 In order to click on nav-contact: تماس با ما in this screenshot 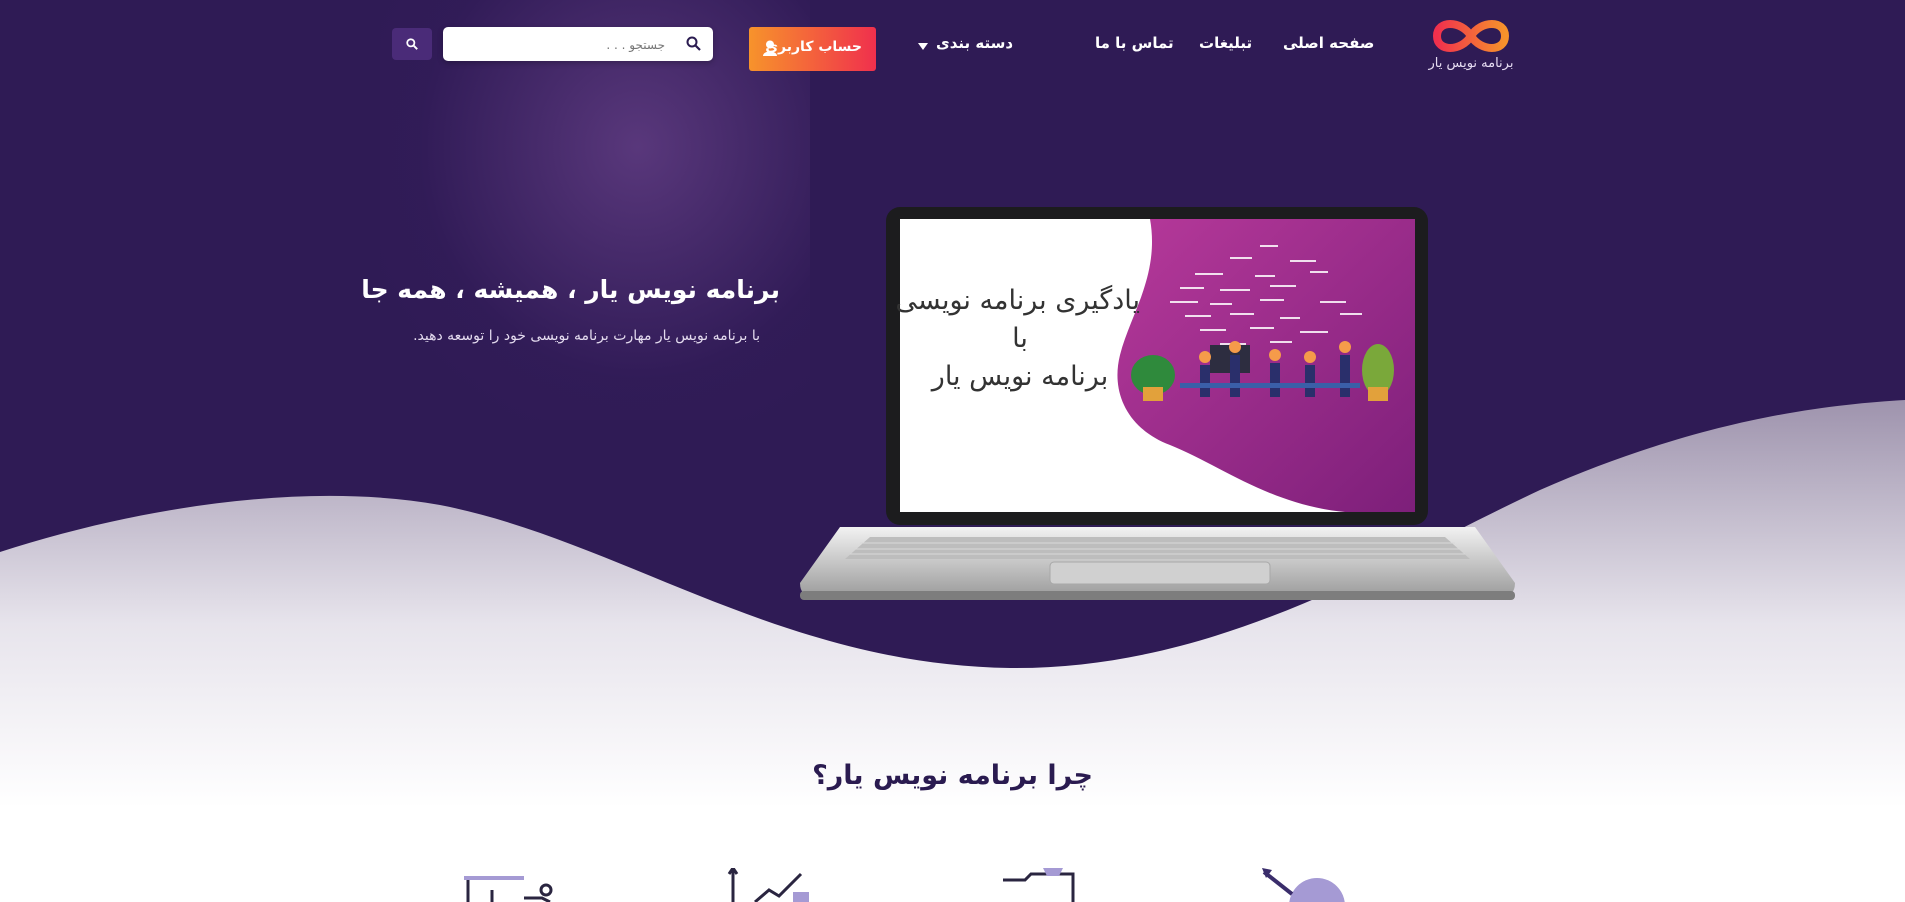, I will do `click(1134, 43)`.